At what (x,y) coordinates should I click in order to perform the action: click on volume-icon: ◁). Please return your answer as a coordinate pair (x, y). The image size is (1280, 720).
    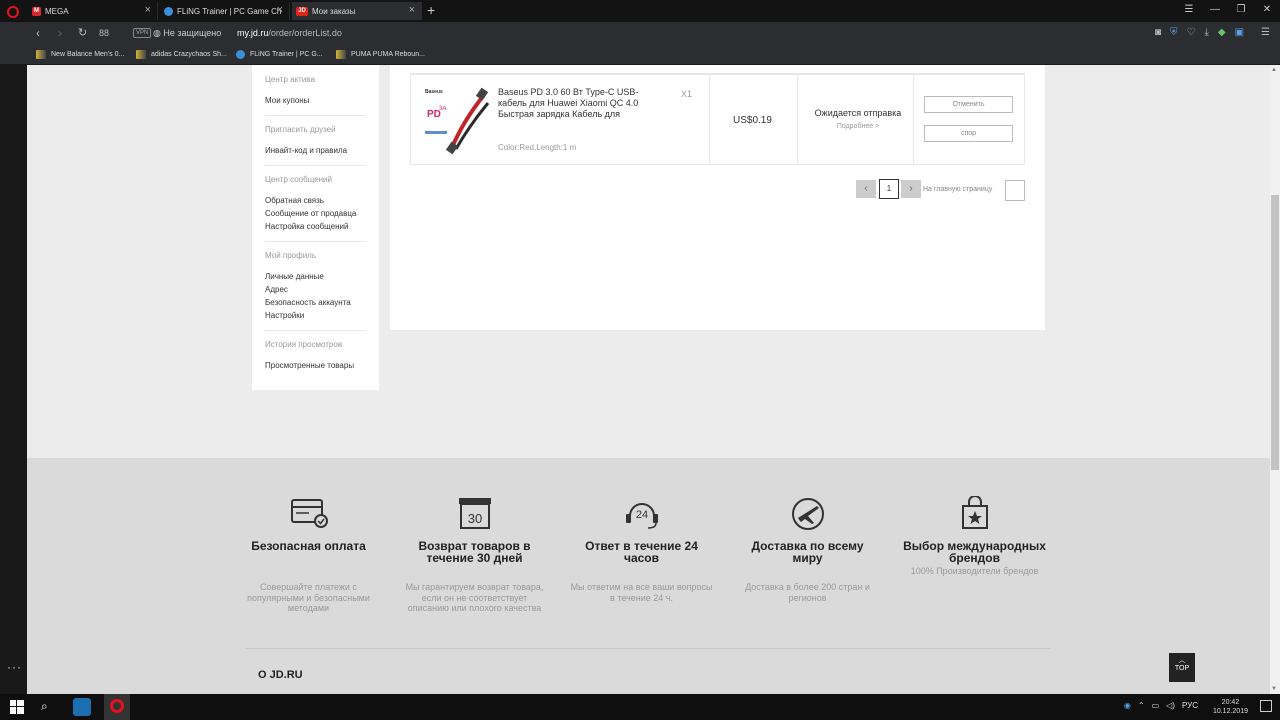
    Looking at the image, I should click on (1170, 705).